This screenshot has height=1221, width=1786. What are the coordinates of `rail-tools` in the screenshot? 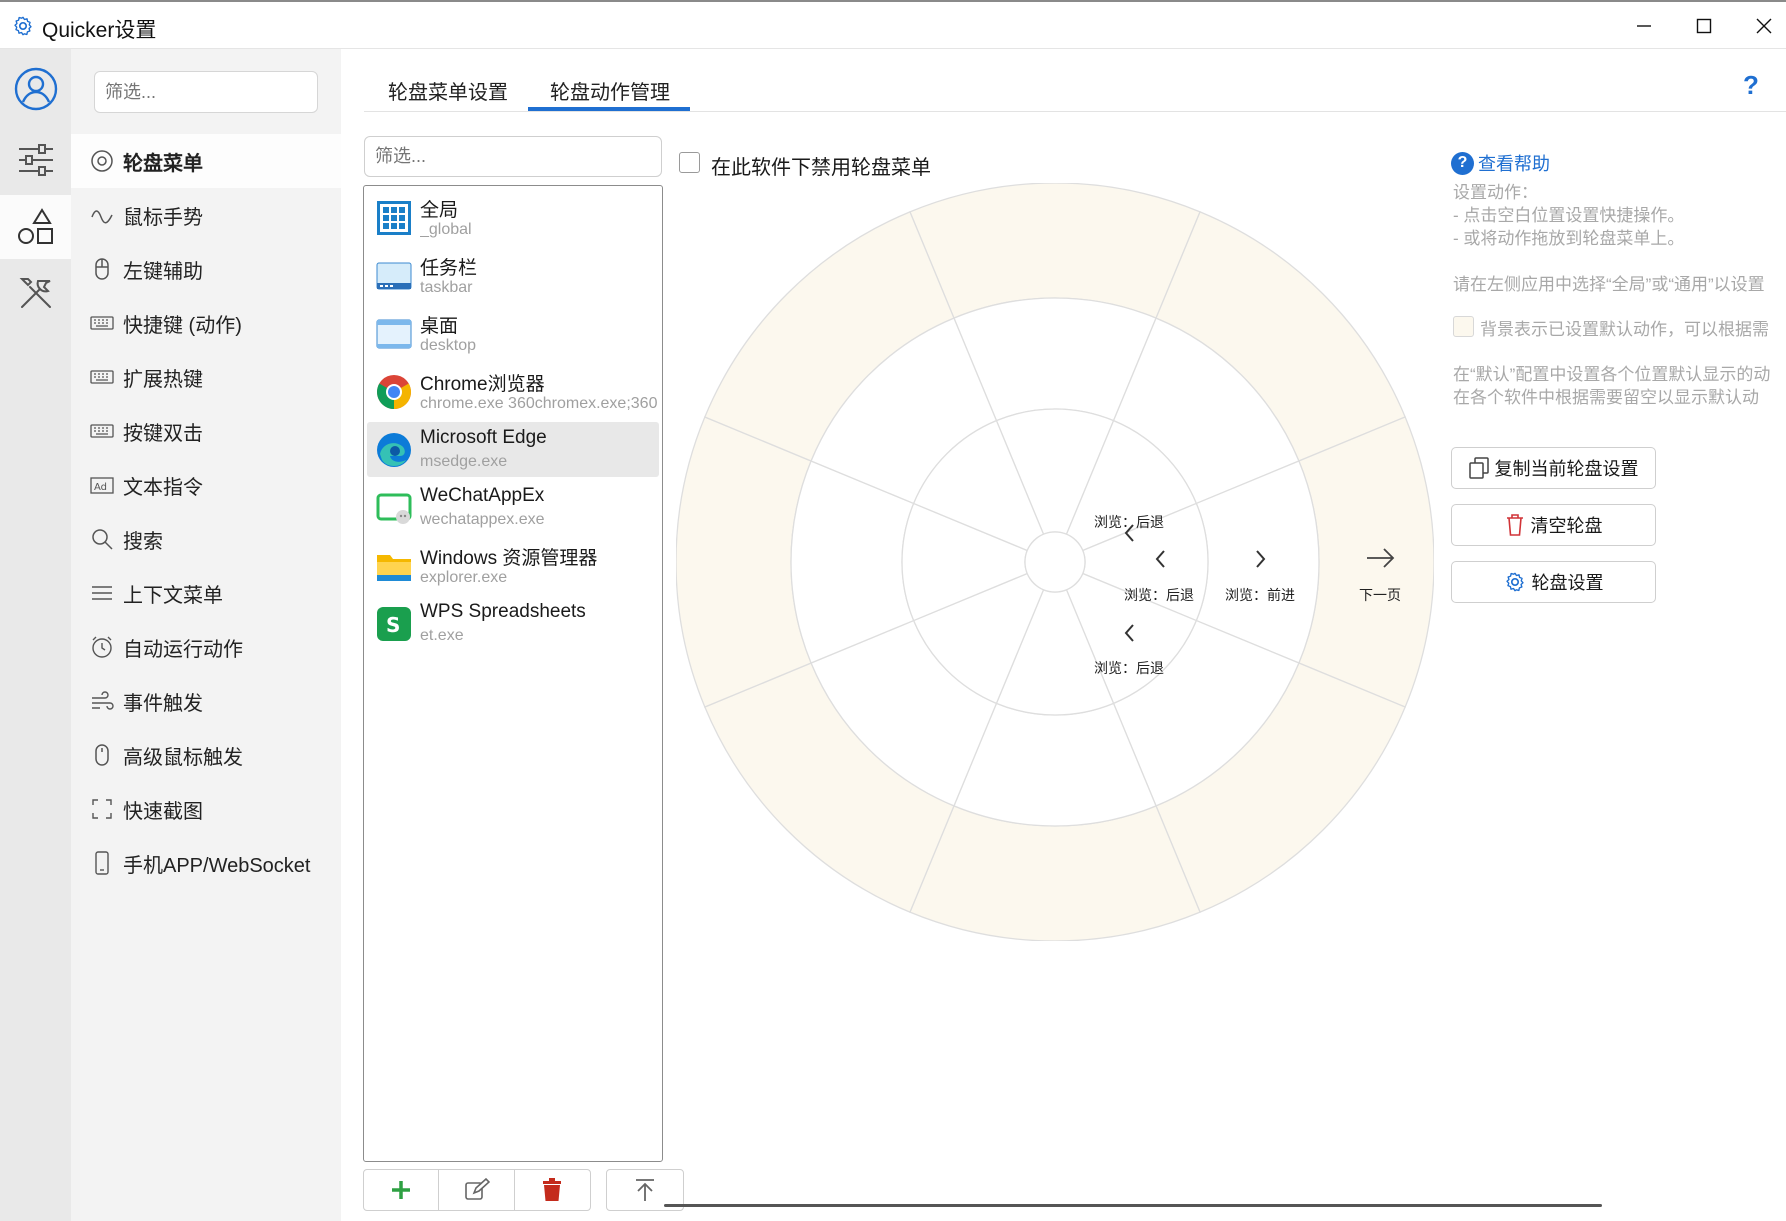 It's located at (35, 293).